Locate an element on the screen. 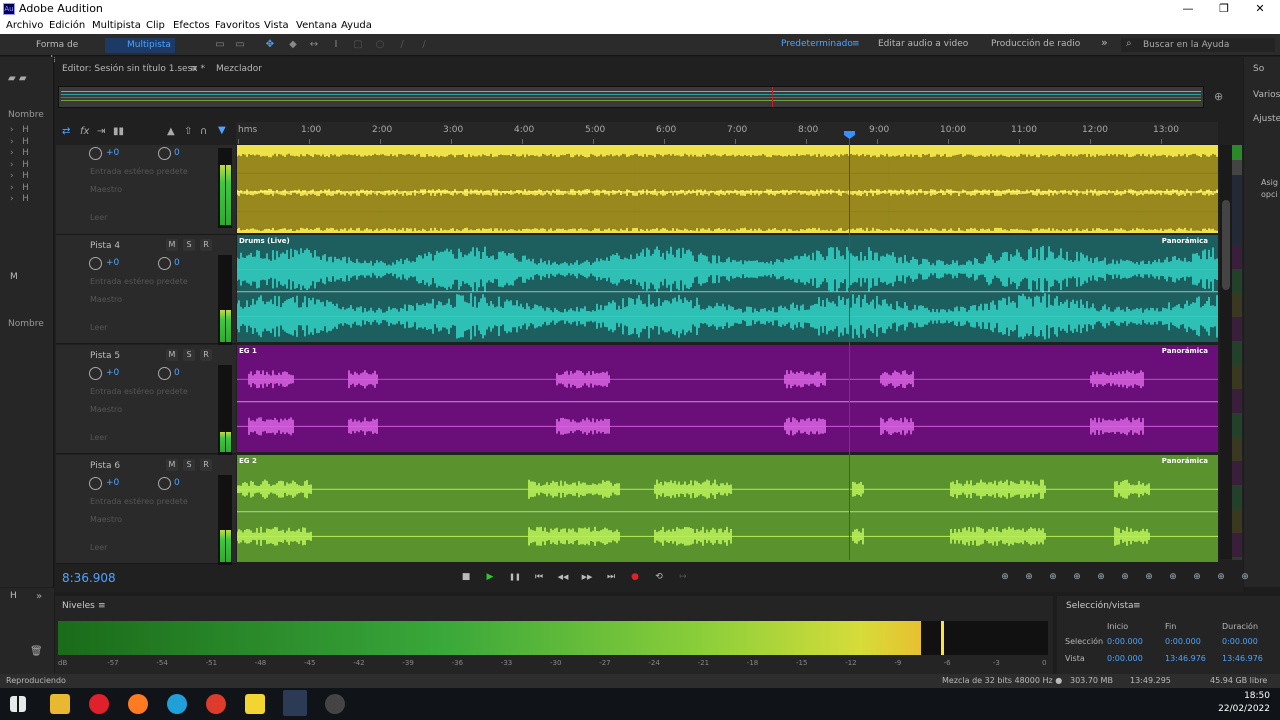 This screenshot has width=1280, height=720. chrome-icon is located at coordinates (216, 704).